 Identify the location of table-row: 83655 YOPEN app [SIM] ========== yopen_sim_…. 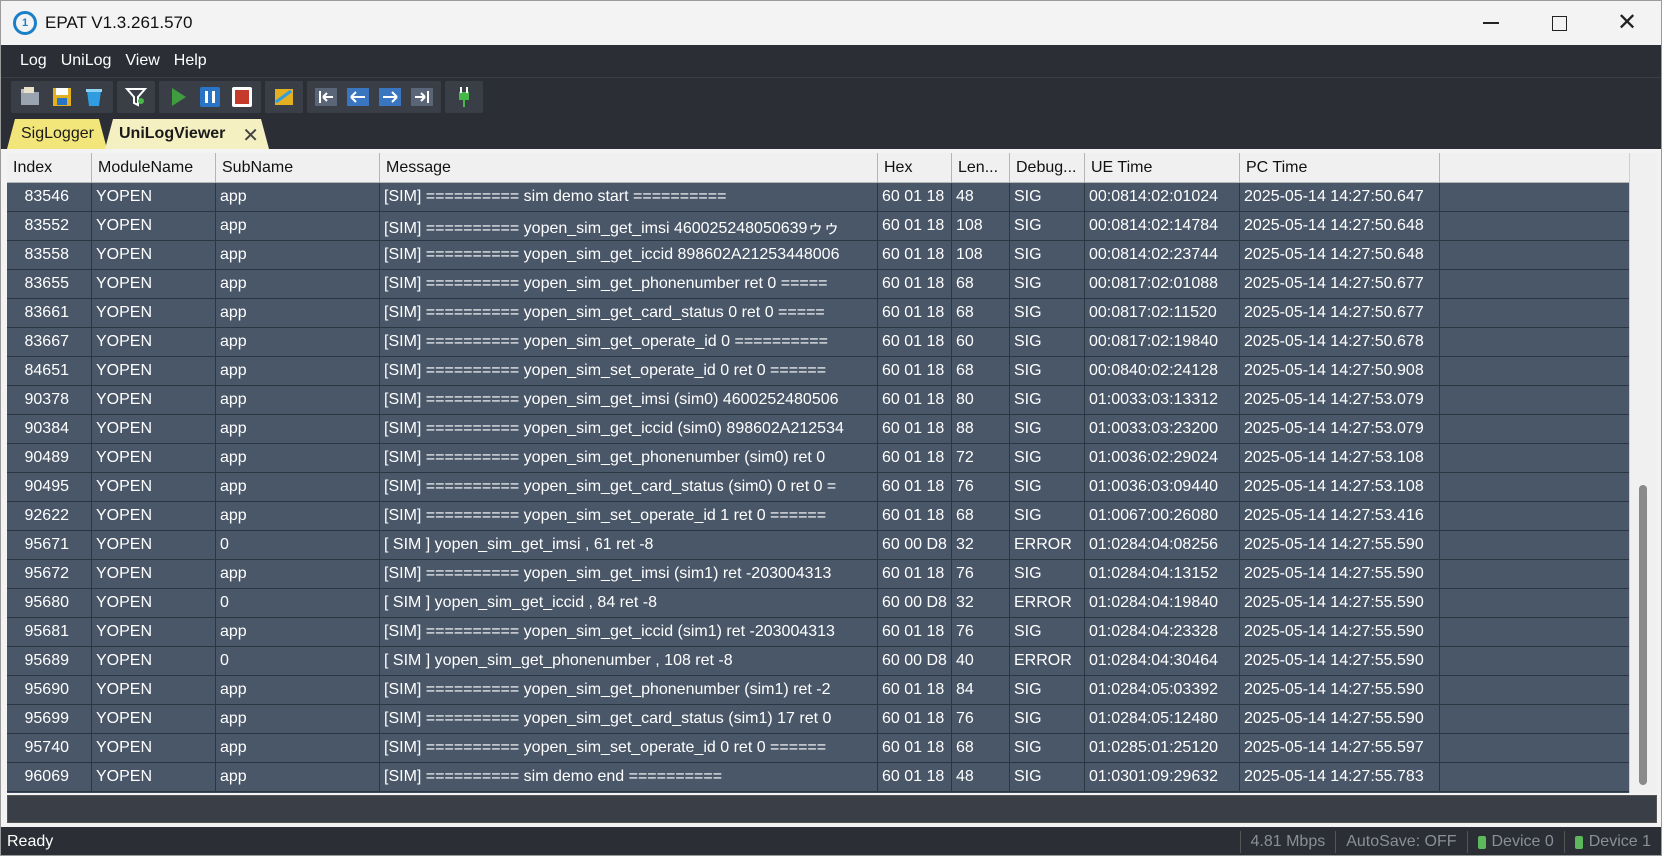
(818, 284).